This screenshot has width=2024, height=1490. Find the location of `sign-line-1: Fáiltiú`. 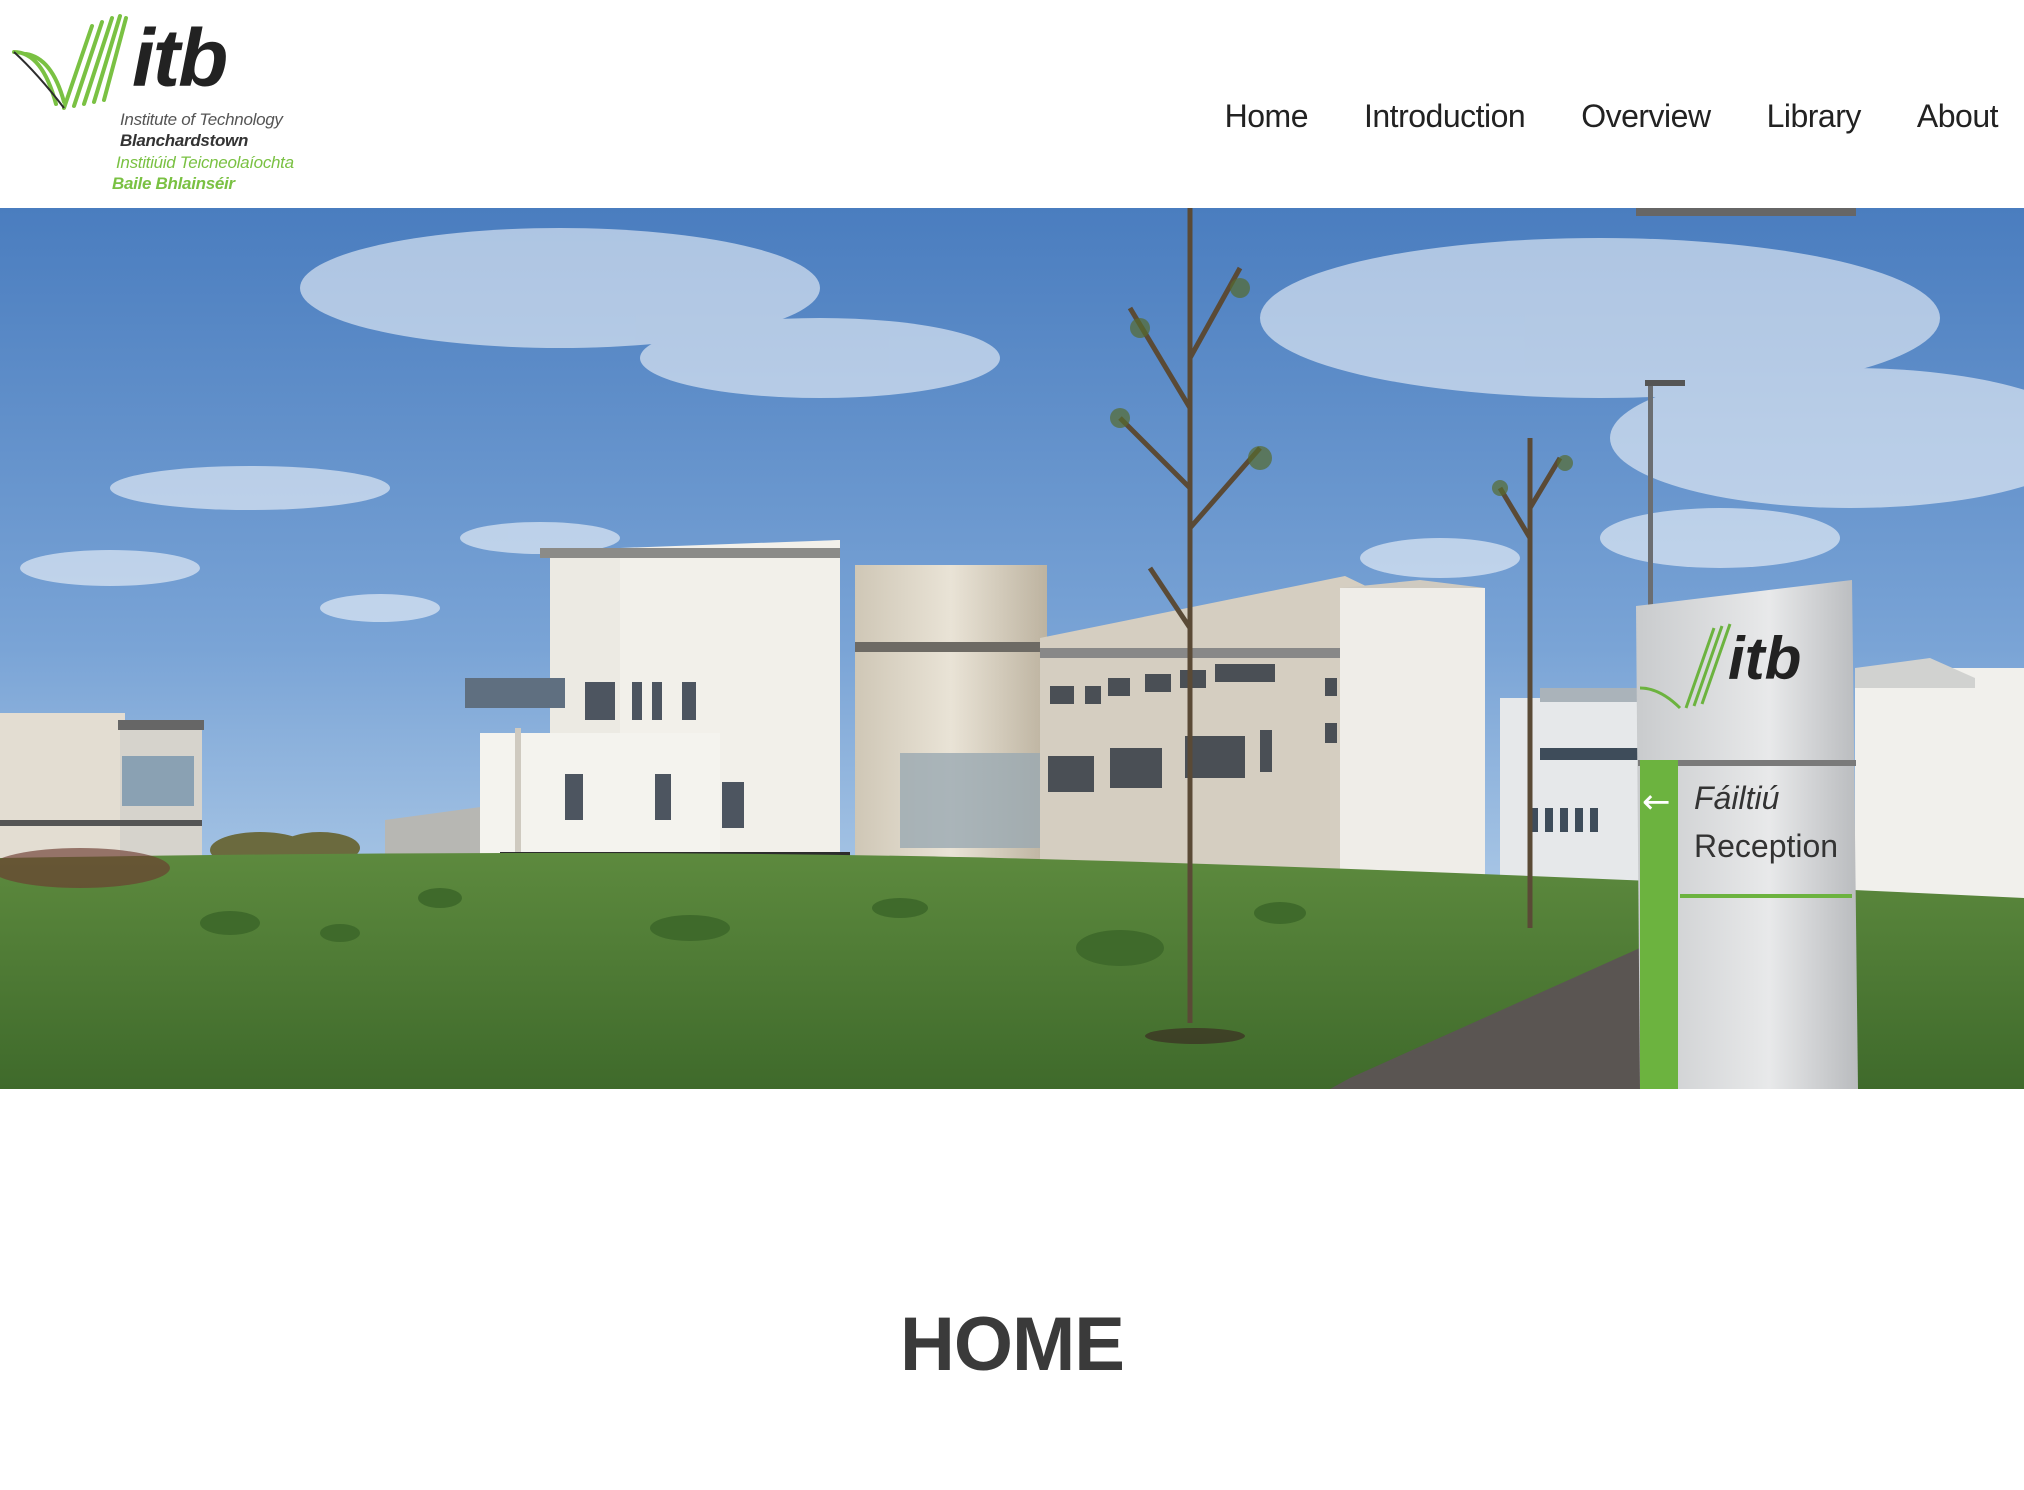

sign-line-1: Fáiltiú is located at coordinates (1737, 798).